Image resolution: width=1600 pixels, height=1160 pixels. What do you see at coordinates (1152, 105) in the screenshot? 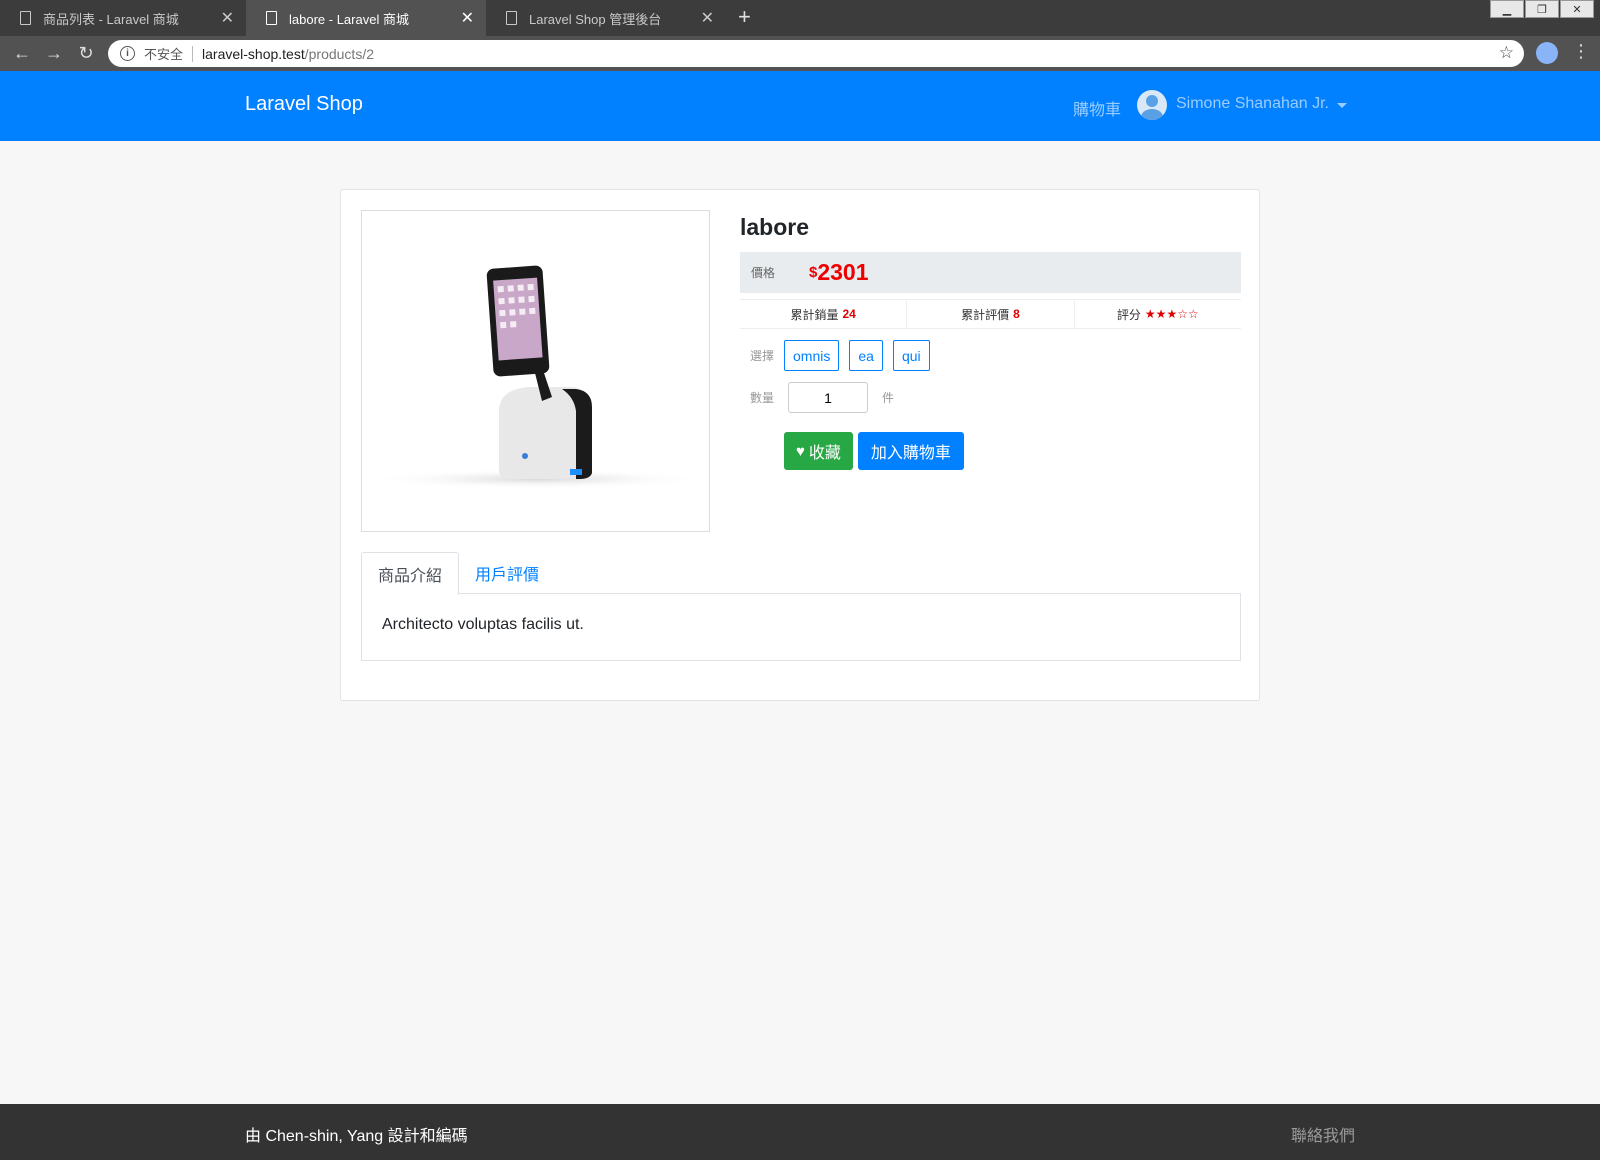
I see `avatar` at bounding box center [1152, 105].